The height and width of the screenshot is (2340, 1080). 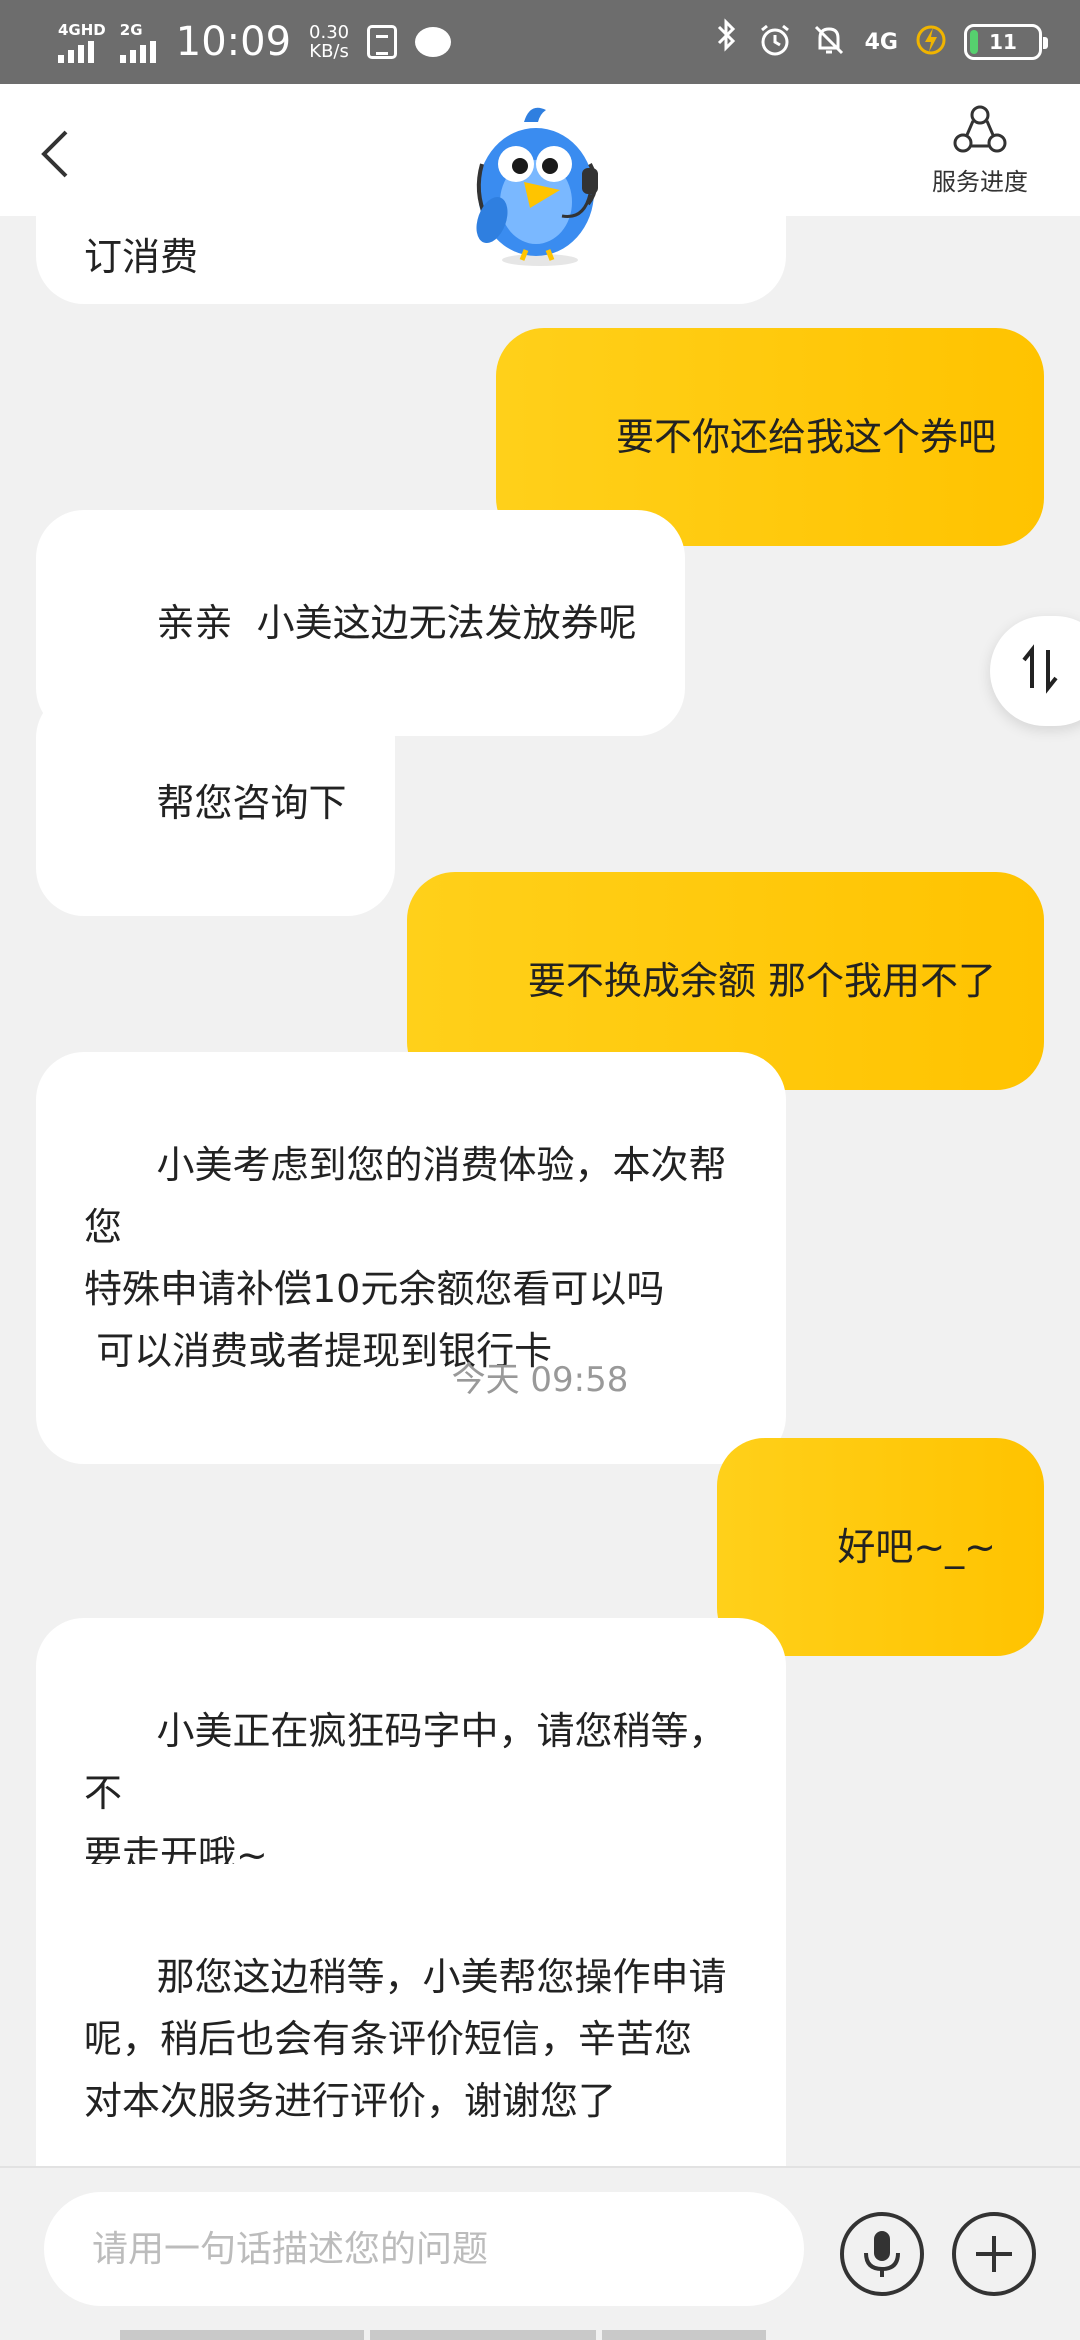 I want to click on message-timestamp: 今天 09:58, so click(x=540, y=1380).